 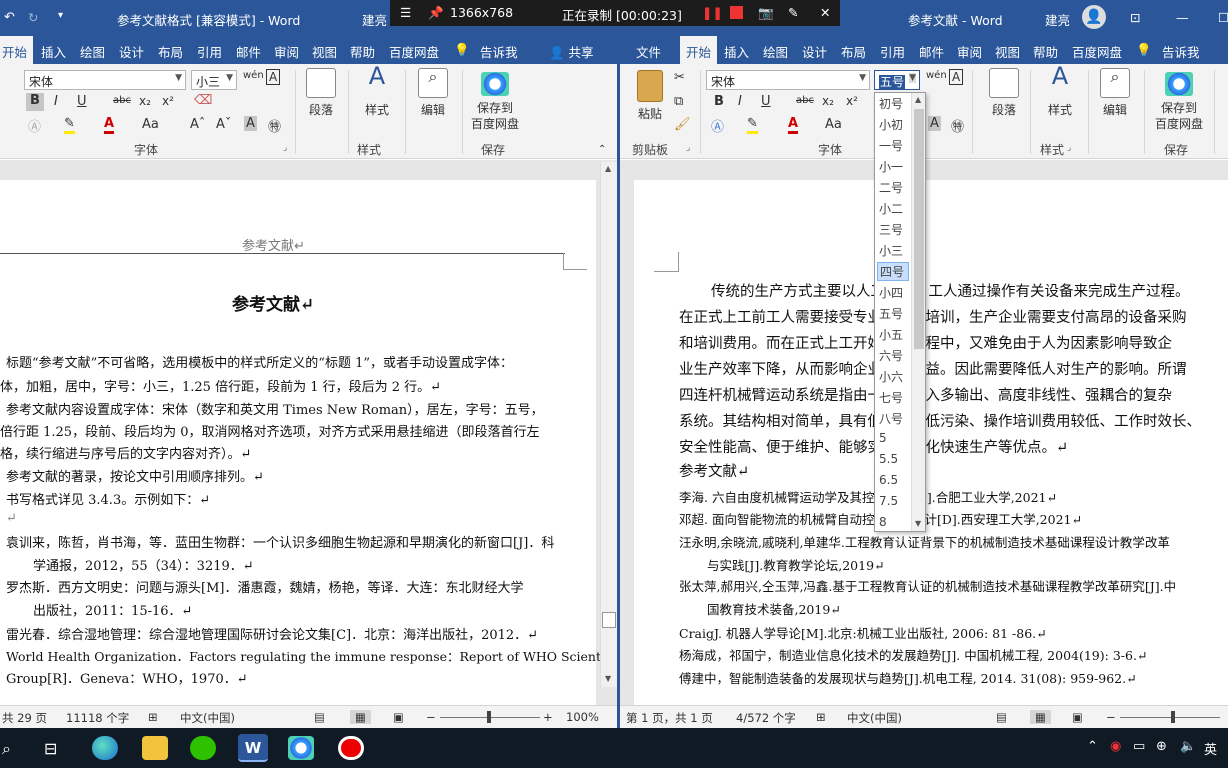 I want to click on grow-font-icon: Aˆ, so click(x=197, y=124).